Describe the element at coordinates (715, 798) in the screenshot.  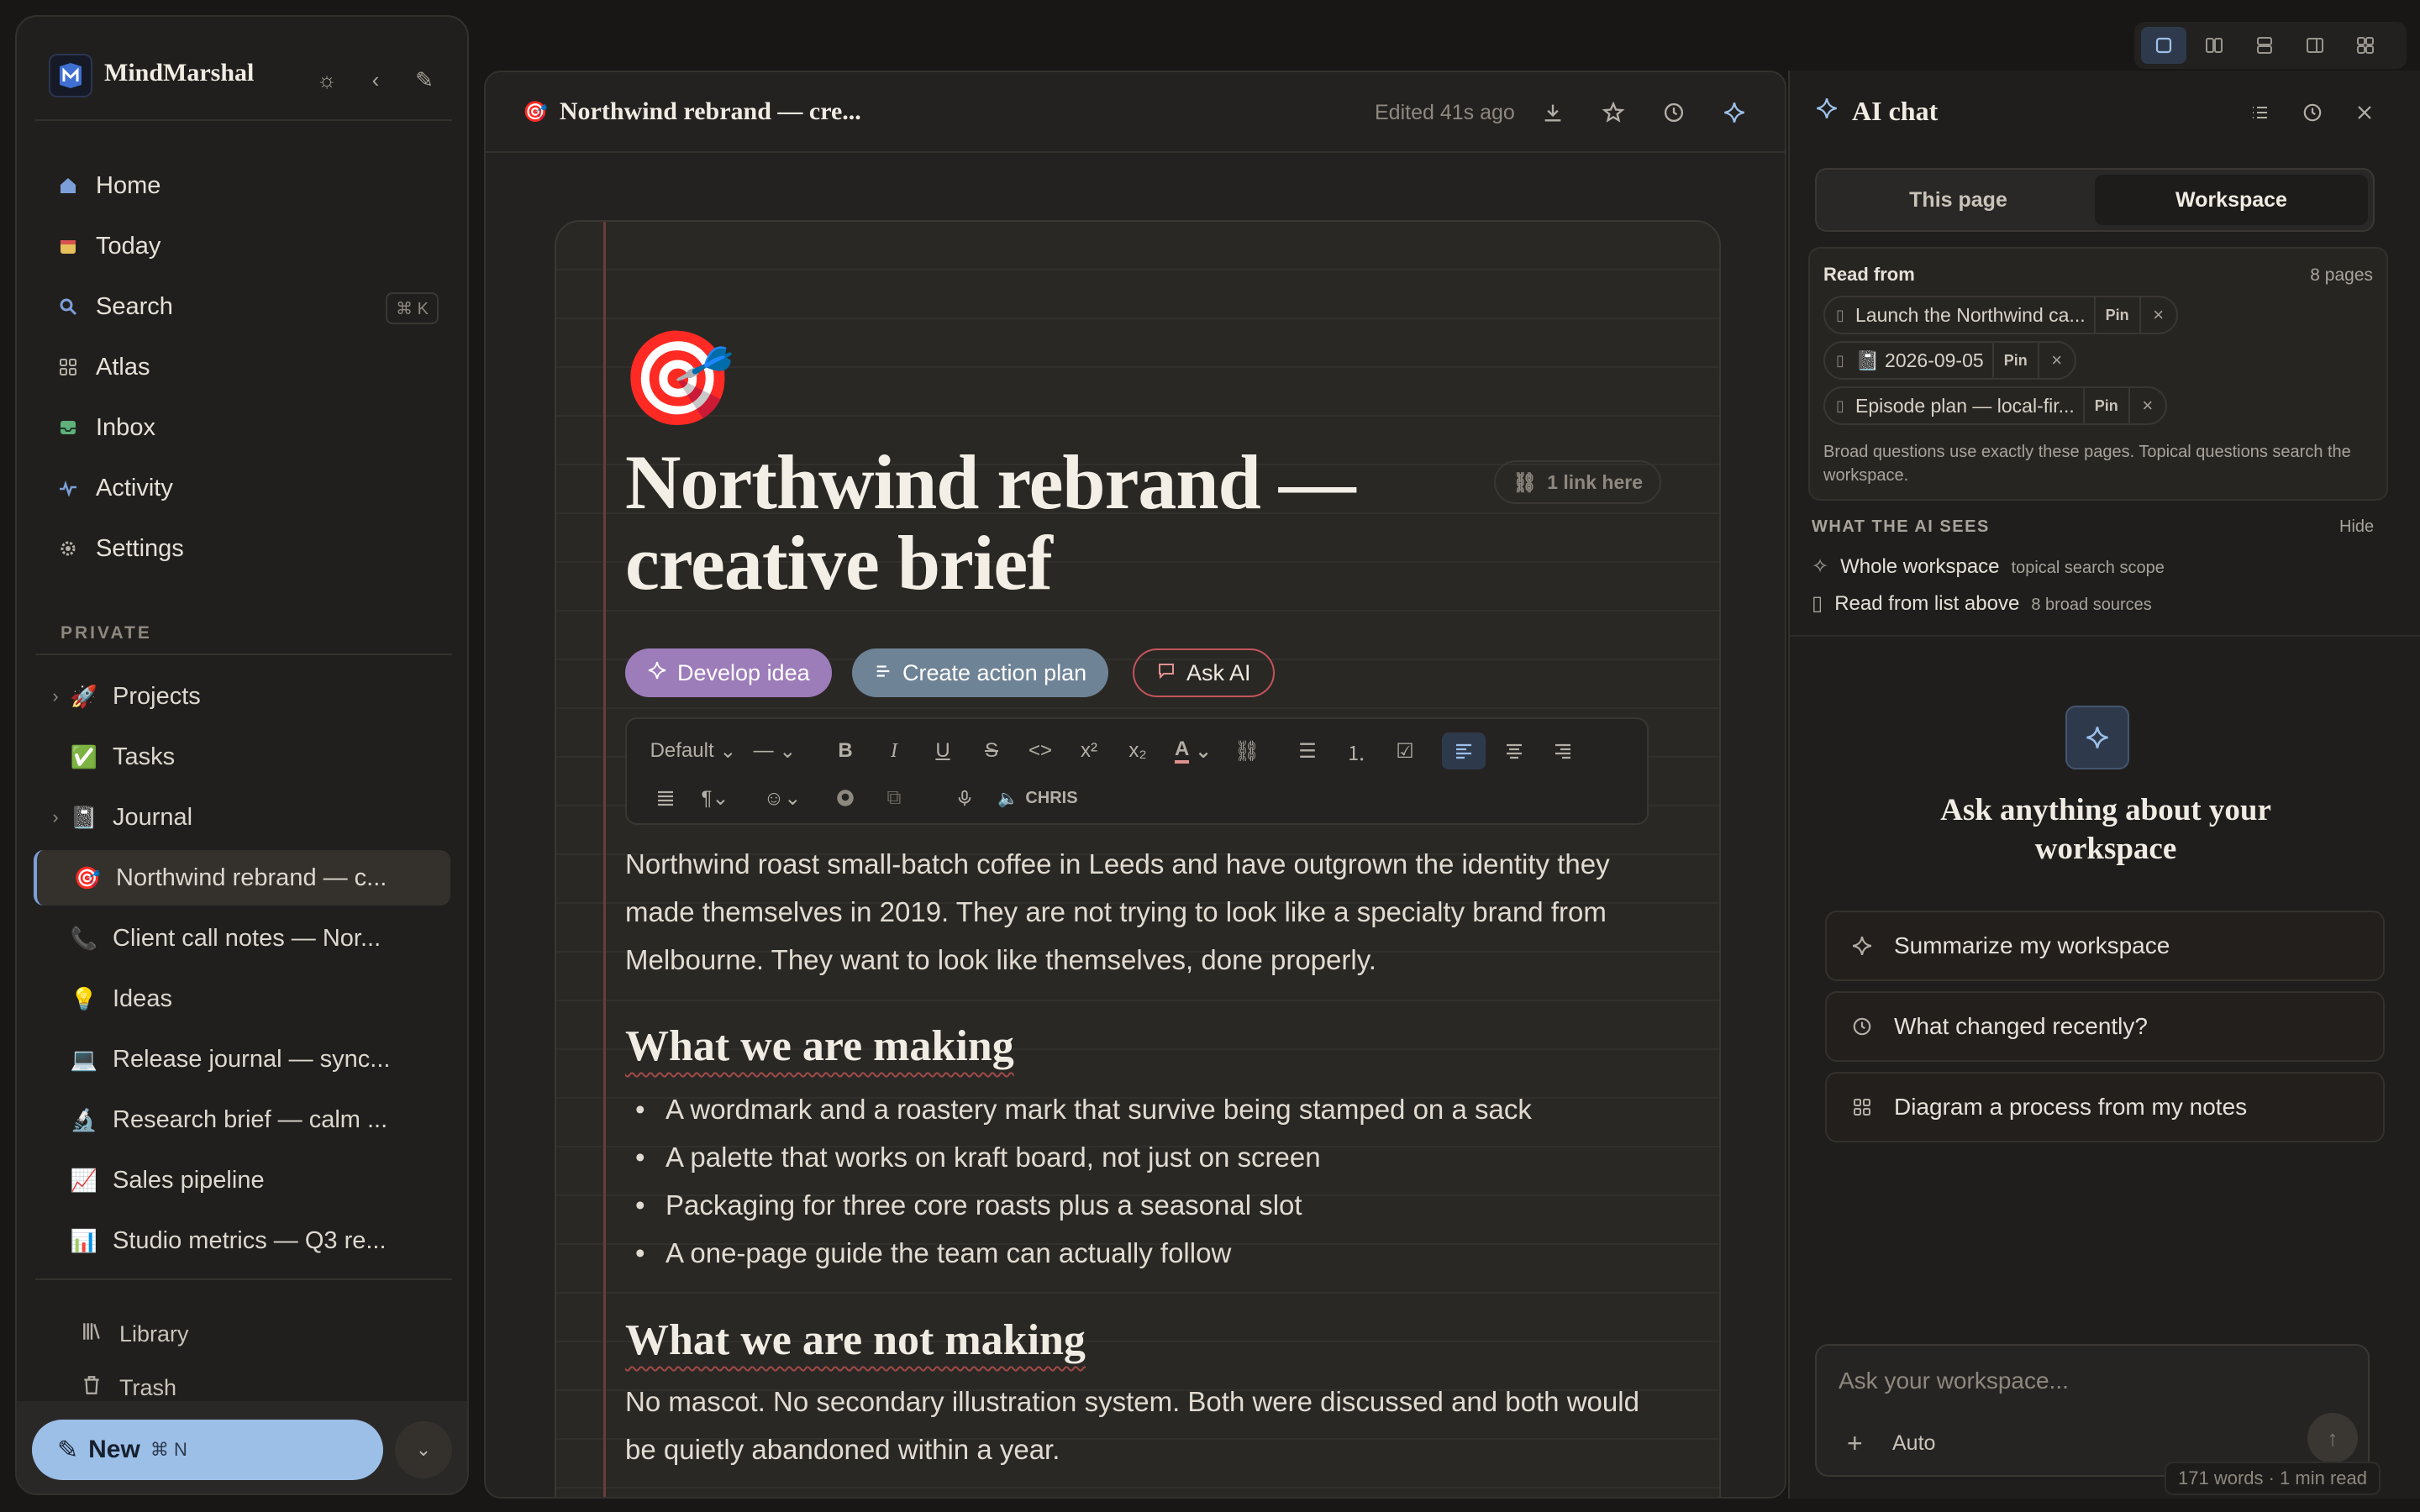
I see `paragraph-icon: ¶⌄` at that location.